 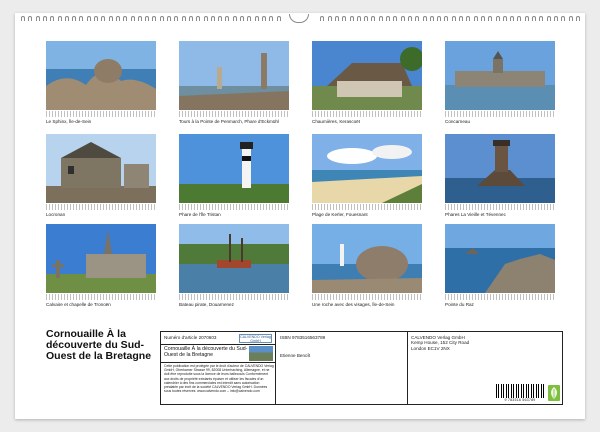 I want to click on isbn: ISBN 9783516563789, so click(x=303, y=337).